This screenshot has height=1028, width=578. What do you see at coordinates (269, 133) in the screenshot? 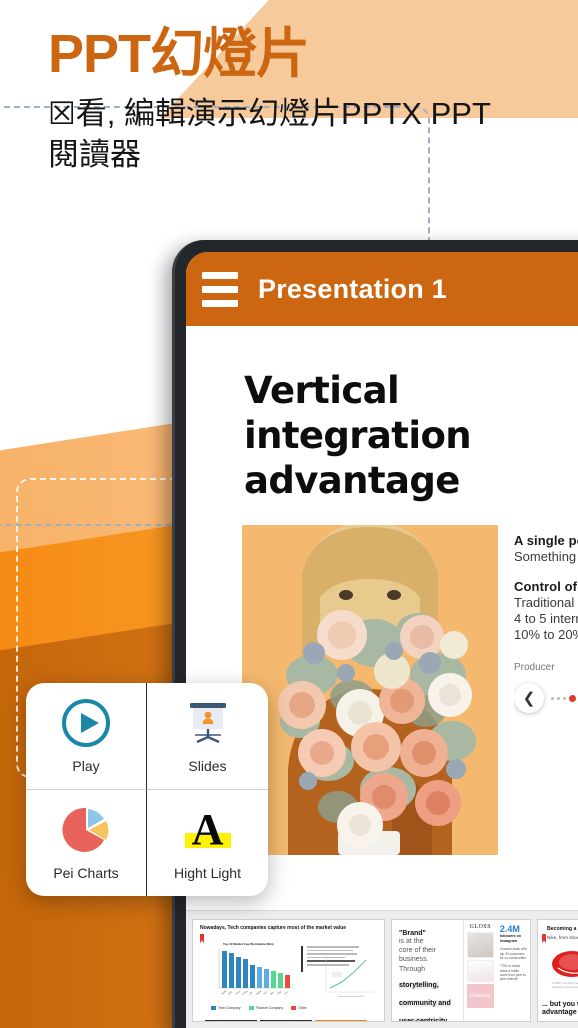
I see `page-subtitle: ☒看, 編輯演示幻燈片PPTX PPT閱讀器` at bounding box center [269, 133].